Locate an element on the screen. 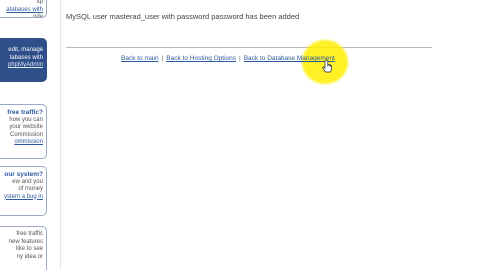 This screenshot has width=480, height=270. hand-pointer-icon is located at coordinates (327, 66).